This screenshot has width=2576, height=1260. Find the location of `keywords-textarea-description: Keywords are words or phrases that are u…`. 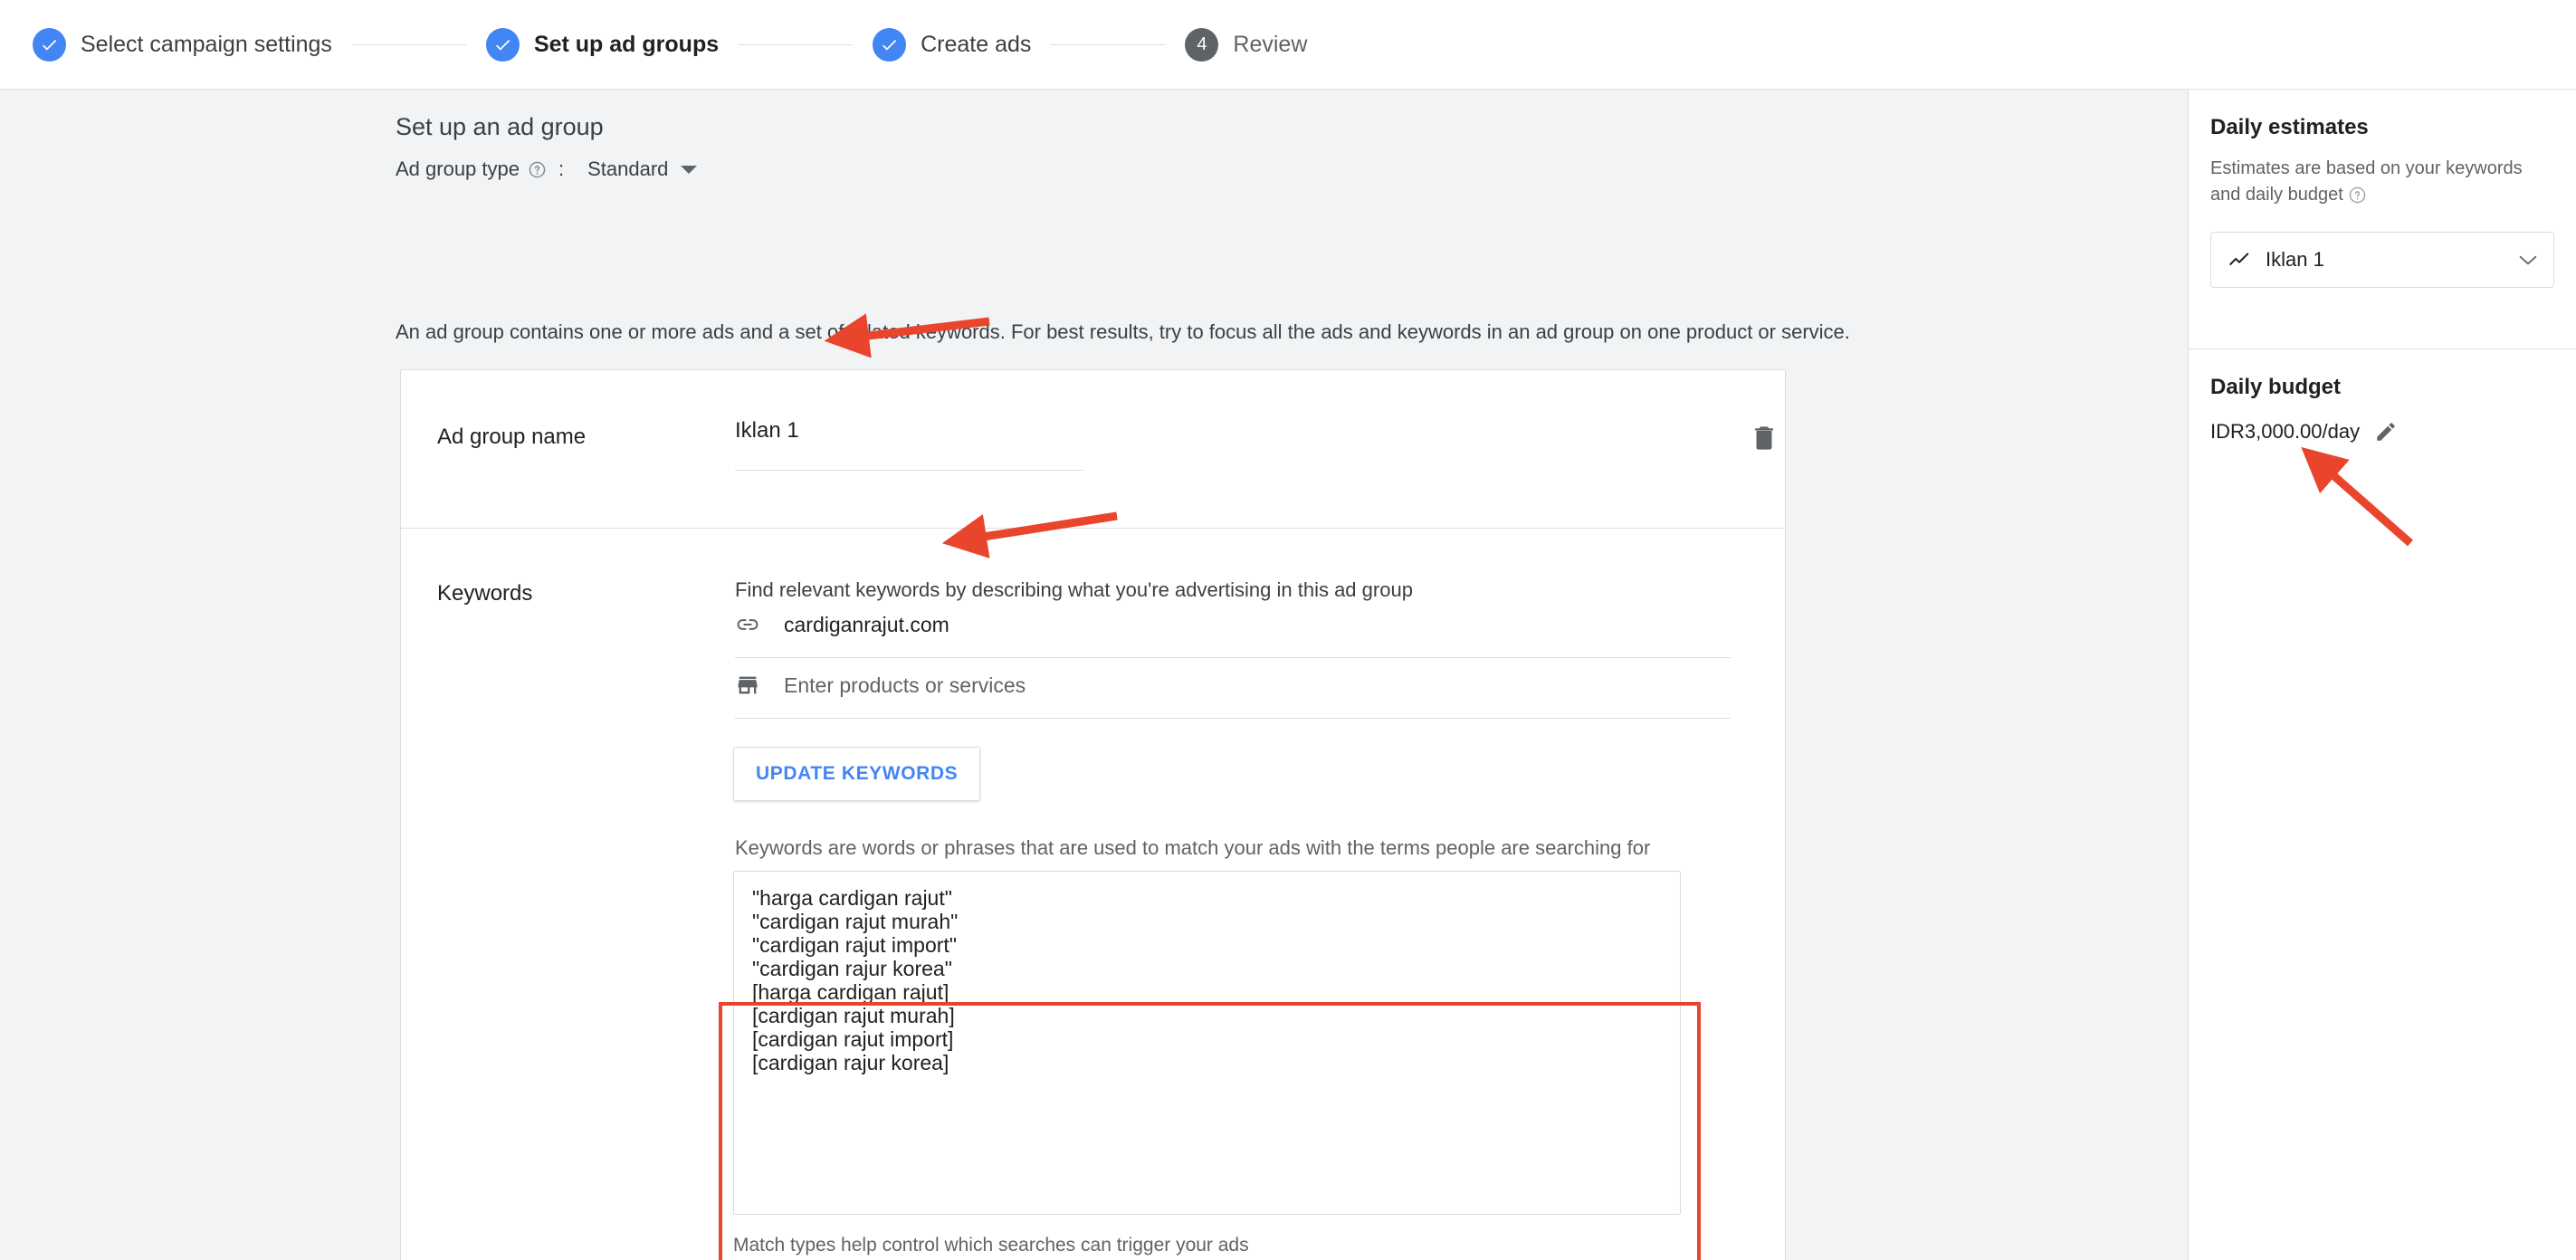

keywords-textarea-description: Keywords are words or phrases that are u… is located at coordinates (1193, 847).